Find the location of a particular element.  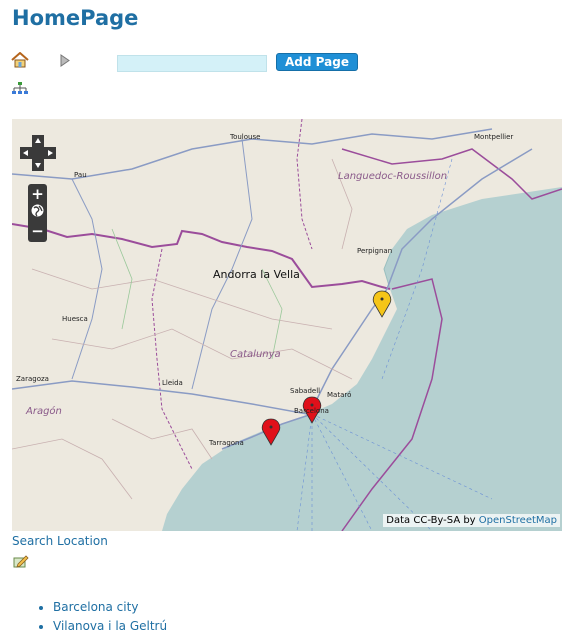

location-link: Barcelona city is located at coordinates (95, 607).